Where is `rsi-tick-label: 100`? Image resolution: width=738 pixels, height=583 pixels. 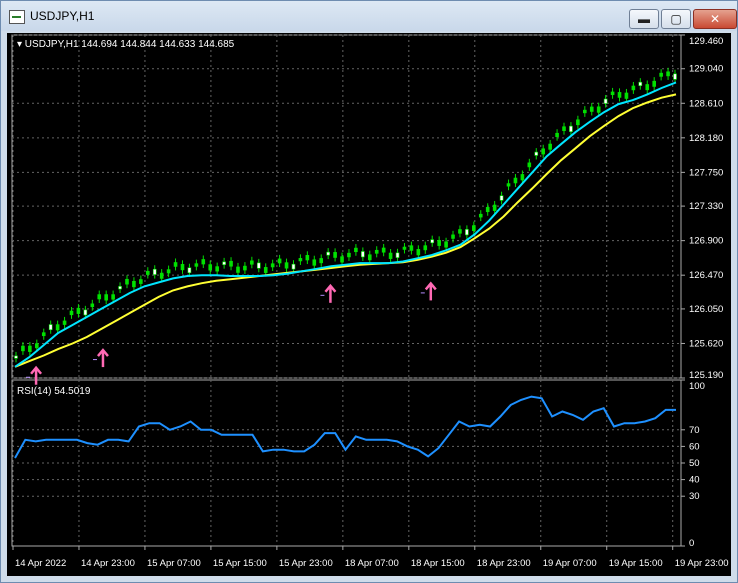 rsi-tick-label: 100 is located at coordinates (697, 386).